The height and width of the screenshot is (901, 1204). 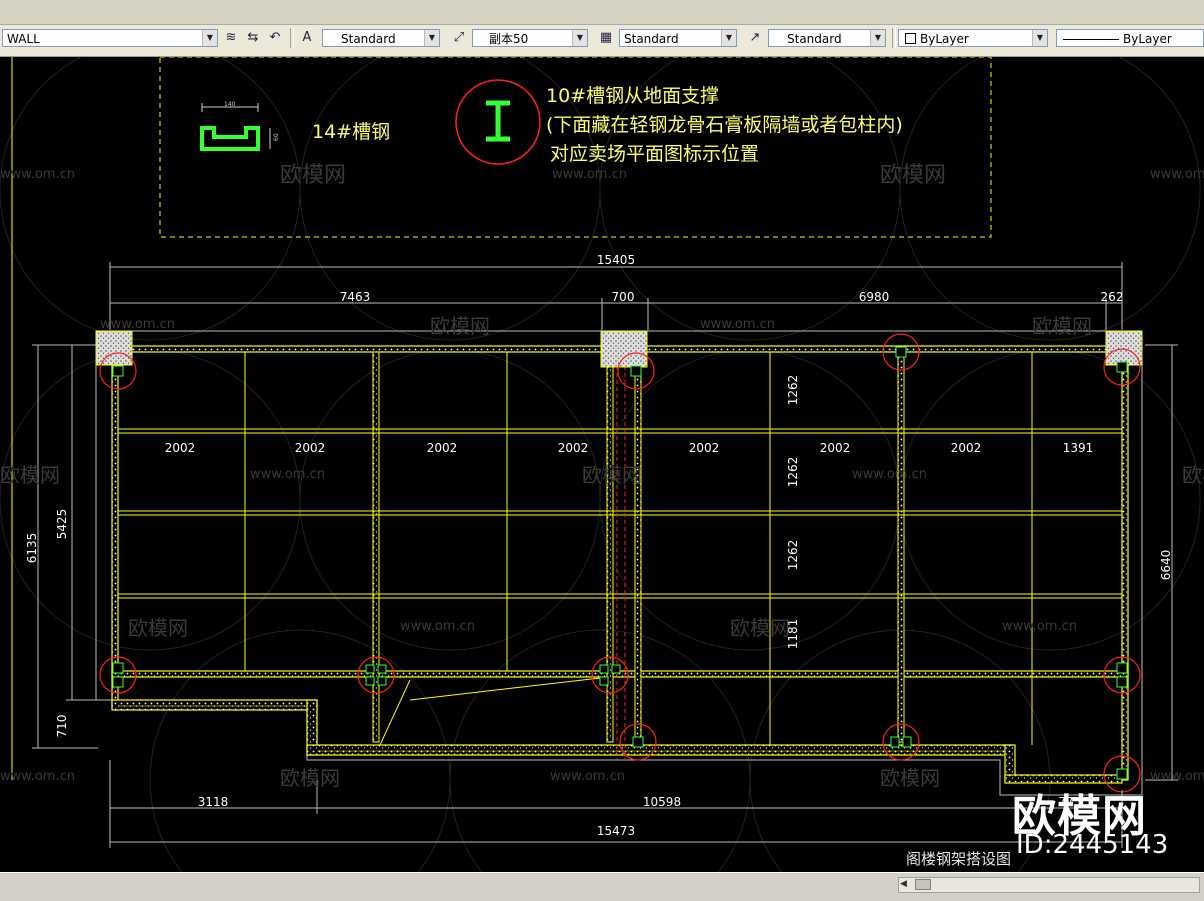 What do you see at coordinates (874, 297) in the screenshot?
I see `dim-top-seg-3: 6980` at bounding box center [874, 297].